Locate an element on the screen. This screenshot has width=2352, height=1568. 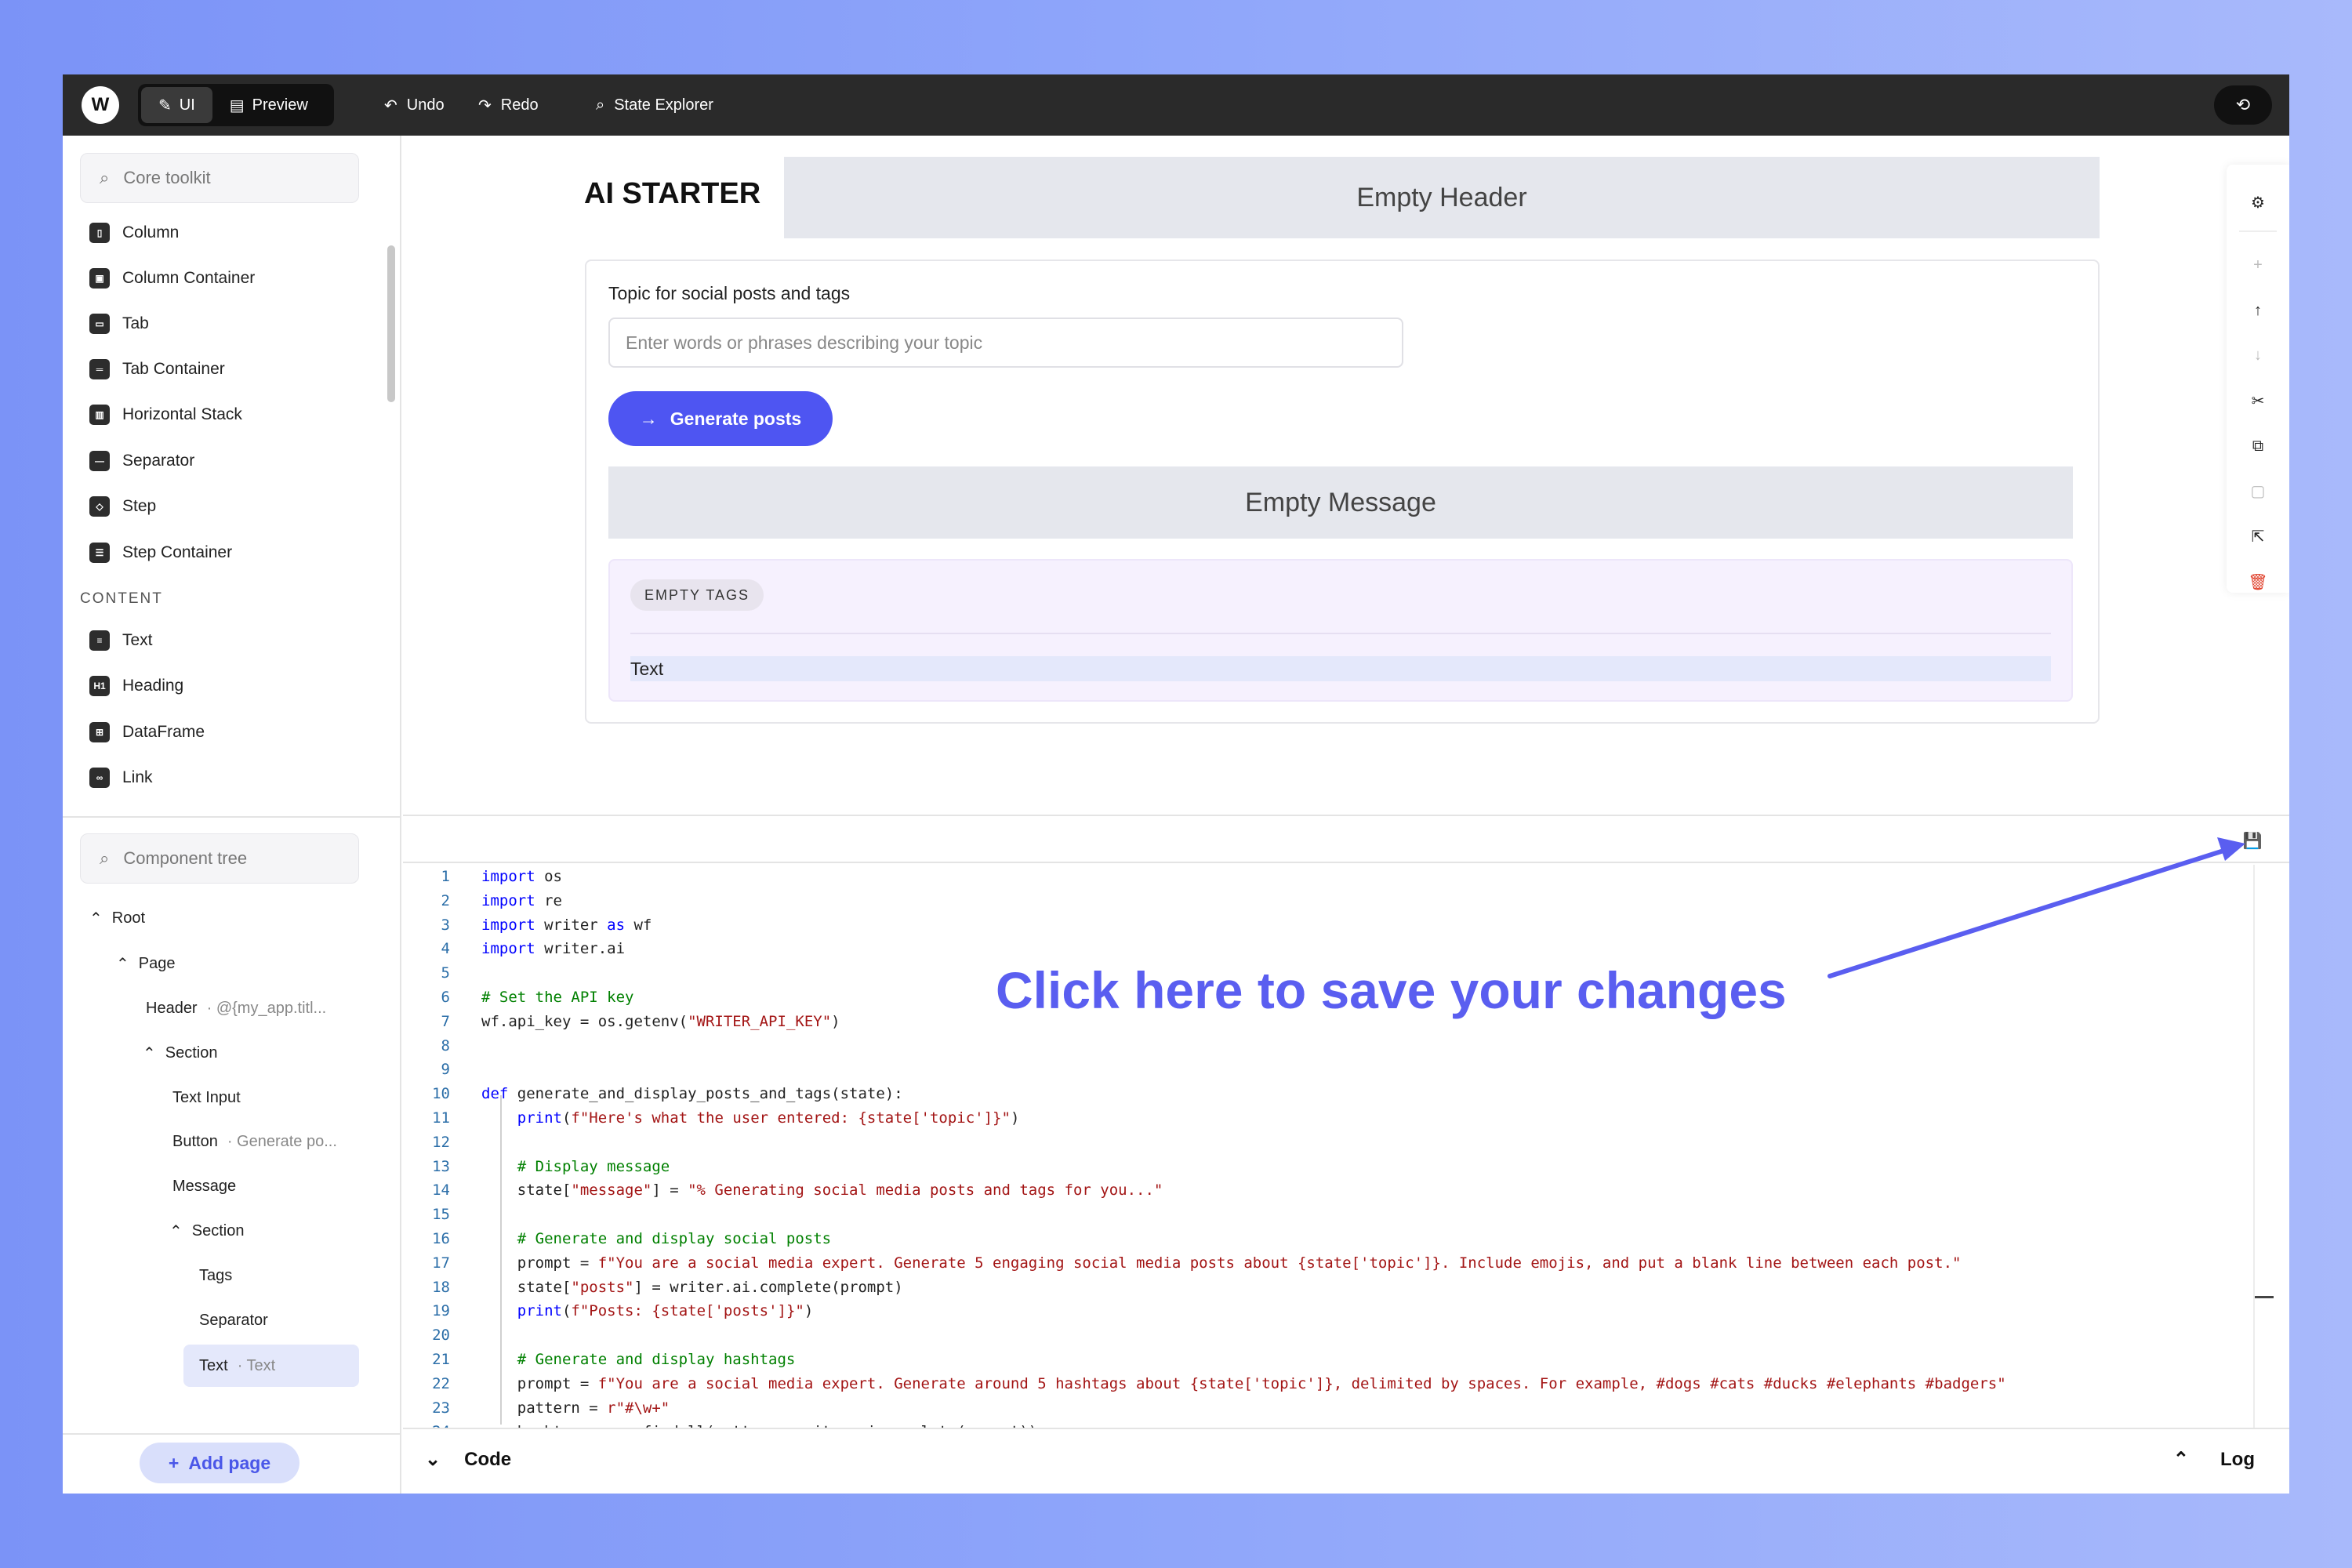
component-tree-search-input: ⌕ Component tree is located at coordinates (219, 859).